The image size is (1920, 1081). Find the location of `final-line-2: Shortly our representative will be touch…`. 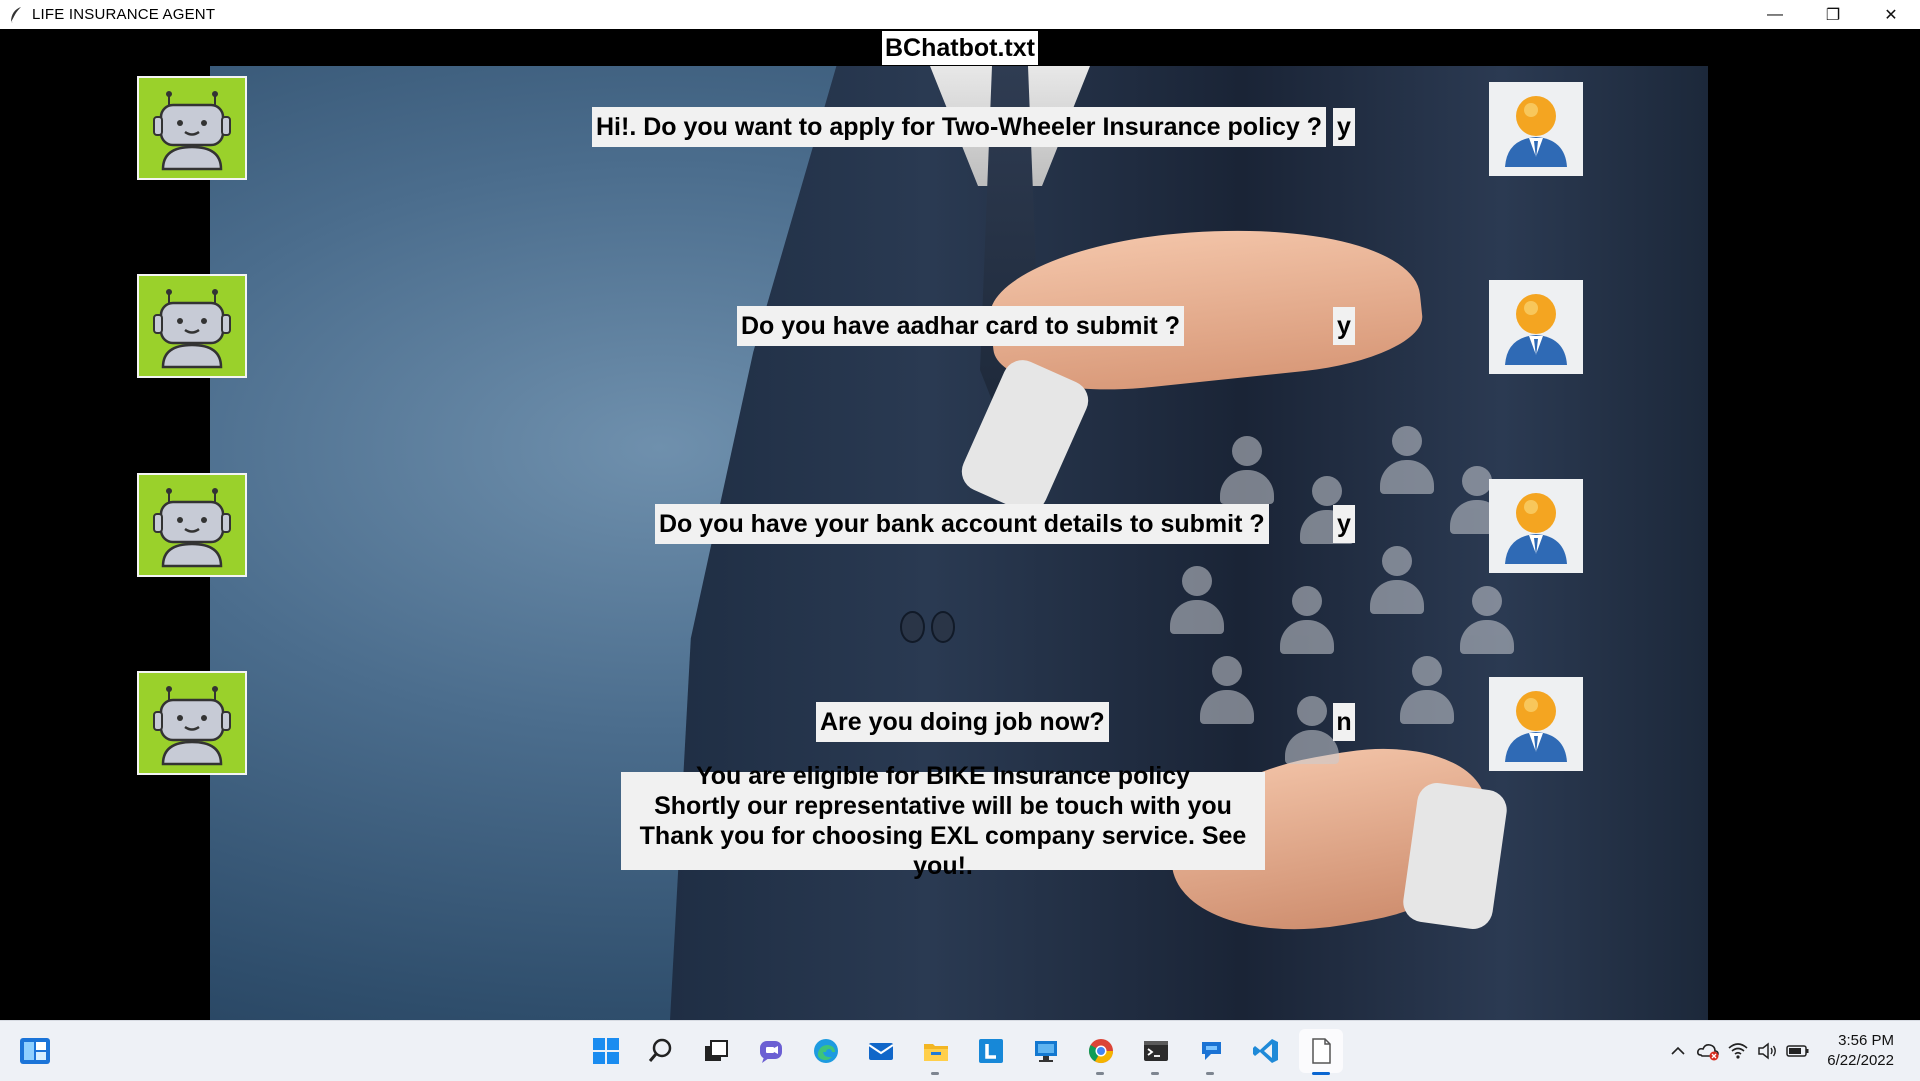

final-line-2: Shortly our representative will be touch… is located at coordinates (943, 806).